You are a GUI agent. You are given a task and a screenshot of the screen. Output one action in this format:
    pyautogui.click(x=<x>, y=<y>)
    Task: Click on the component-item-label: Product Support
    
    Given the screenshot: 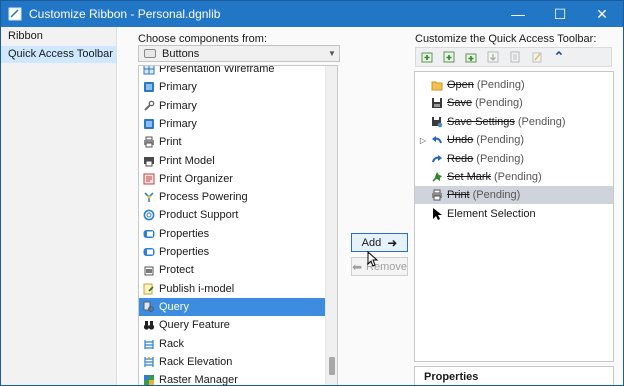 What is the action you would take?
    pyautogui.click(x=199, y=215)
    